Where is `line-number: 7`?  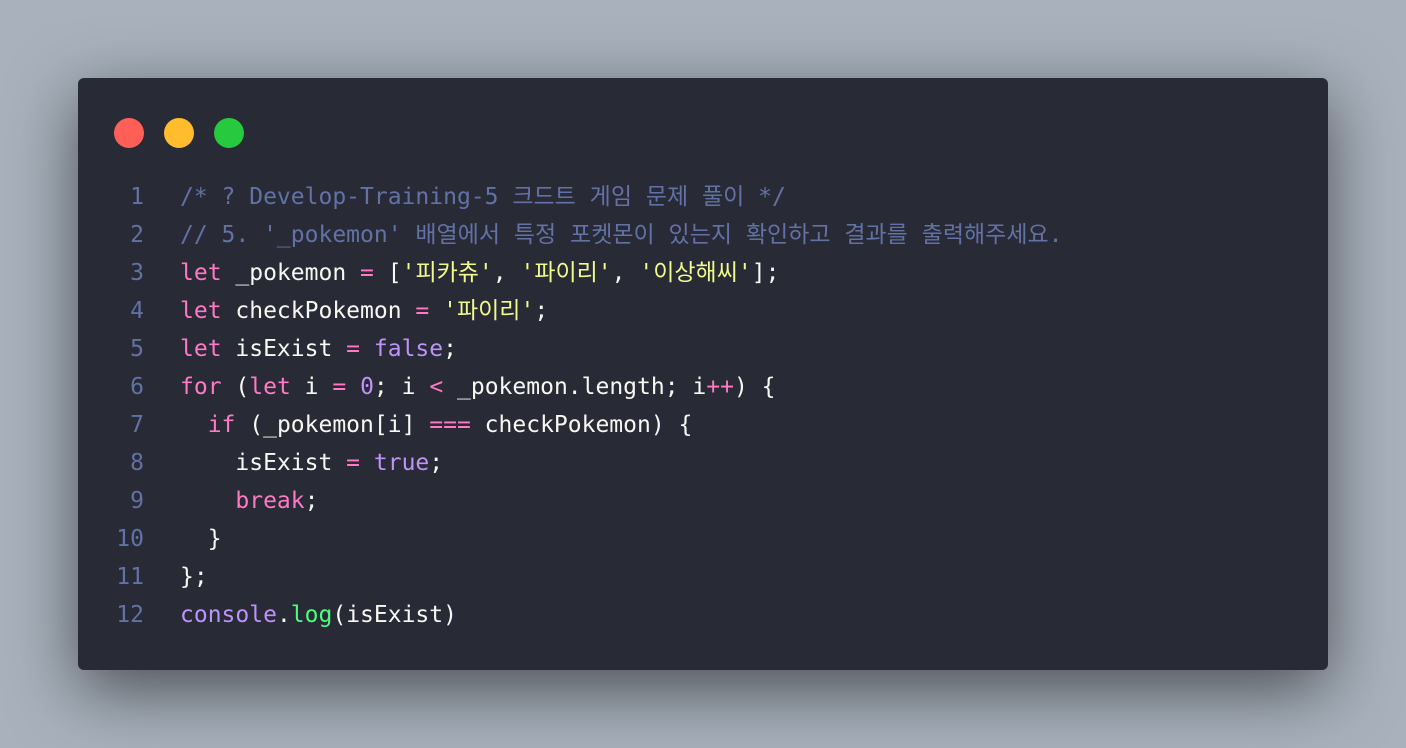 line-number: 7 is located at coordinates (137, 425).